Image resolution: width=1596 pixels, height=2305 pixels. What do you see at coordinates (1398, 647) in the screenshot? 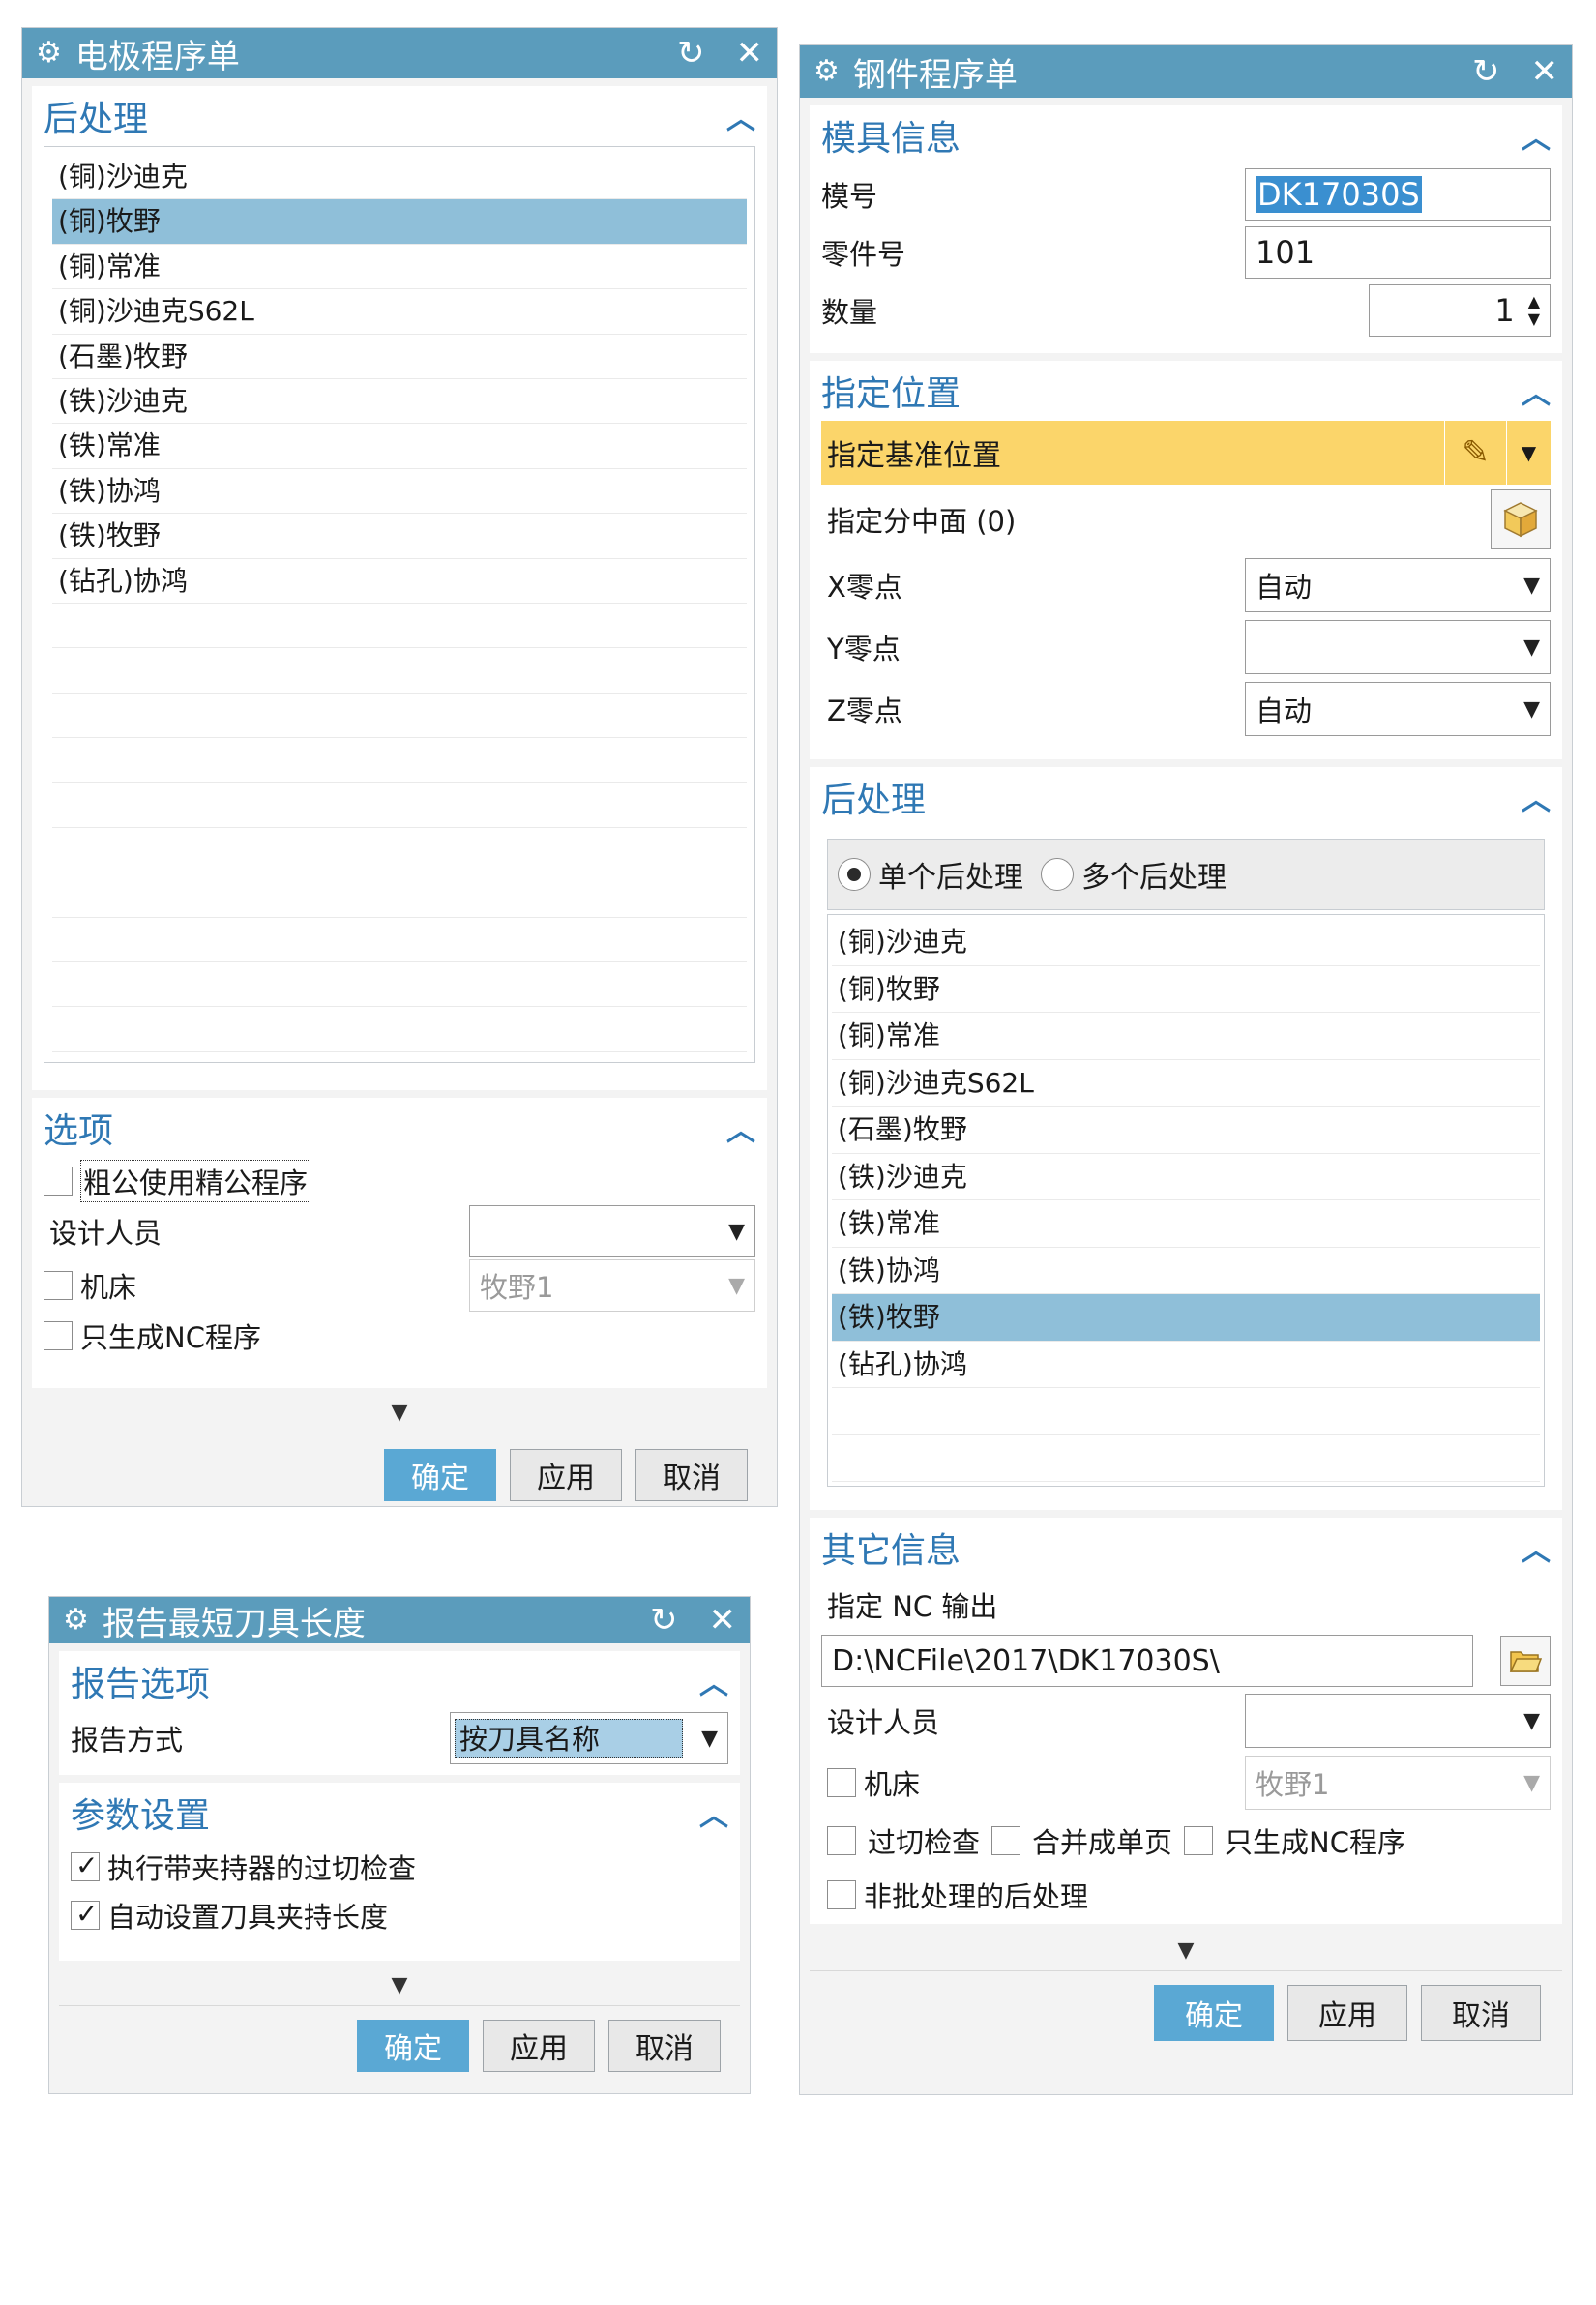
I see `y-zero-select: ▼` at bounding box center [1398, 647].